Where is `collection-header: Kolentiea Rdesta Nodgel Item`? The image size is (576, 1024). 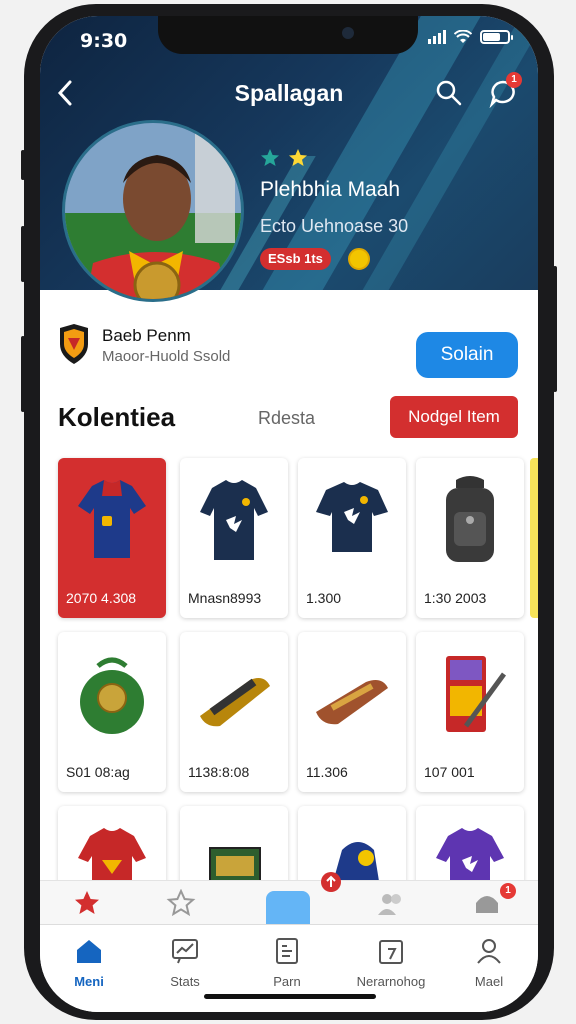 collection-header: Kolentiea Rdesta Nodgel Item is located at coordinates (289, 421).